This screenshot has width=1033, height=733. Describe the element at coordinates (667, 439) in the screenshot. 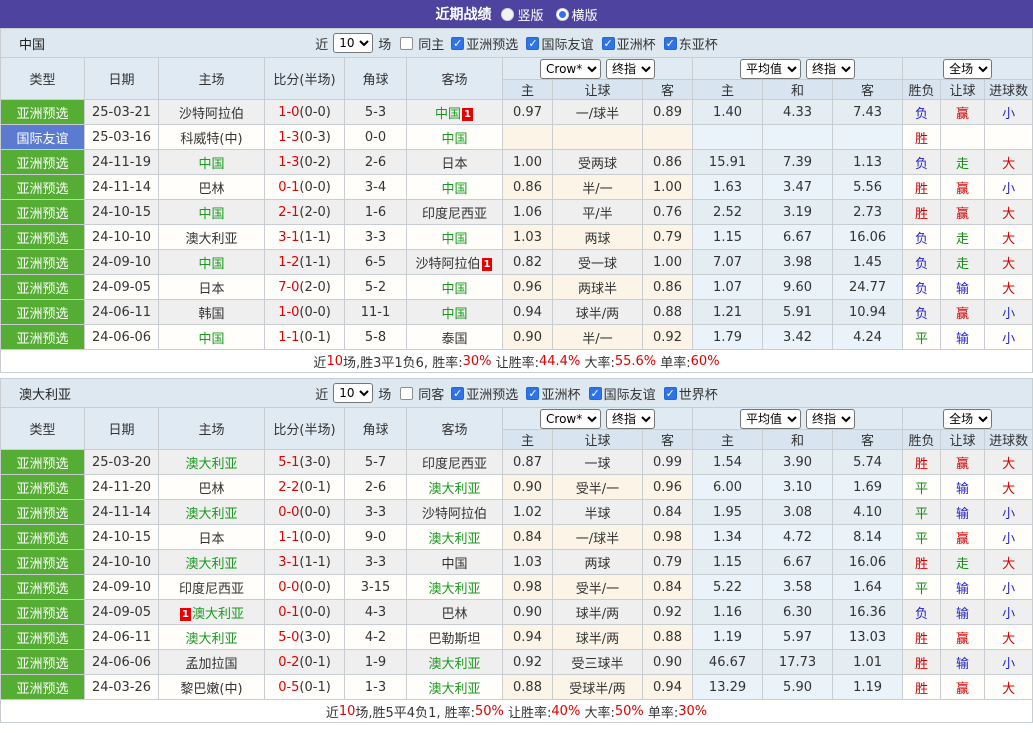

I see `col-odds-away: 客` at that location.